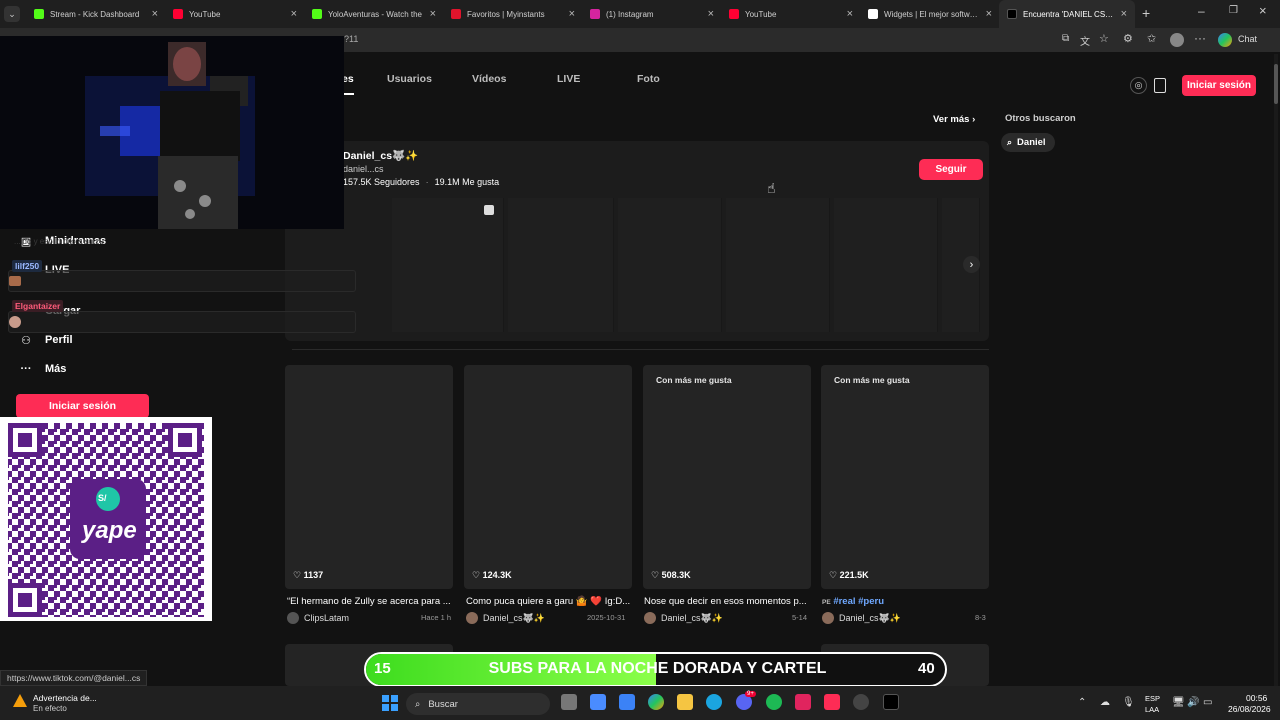  I want to click on copilot-icon, so click(1225, 40).